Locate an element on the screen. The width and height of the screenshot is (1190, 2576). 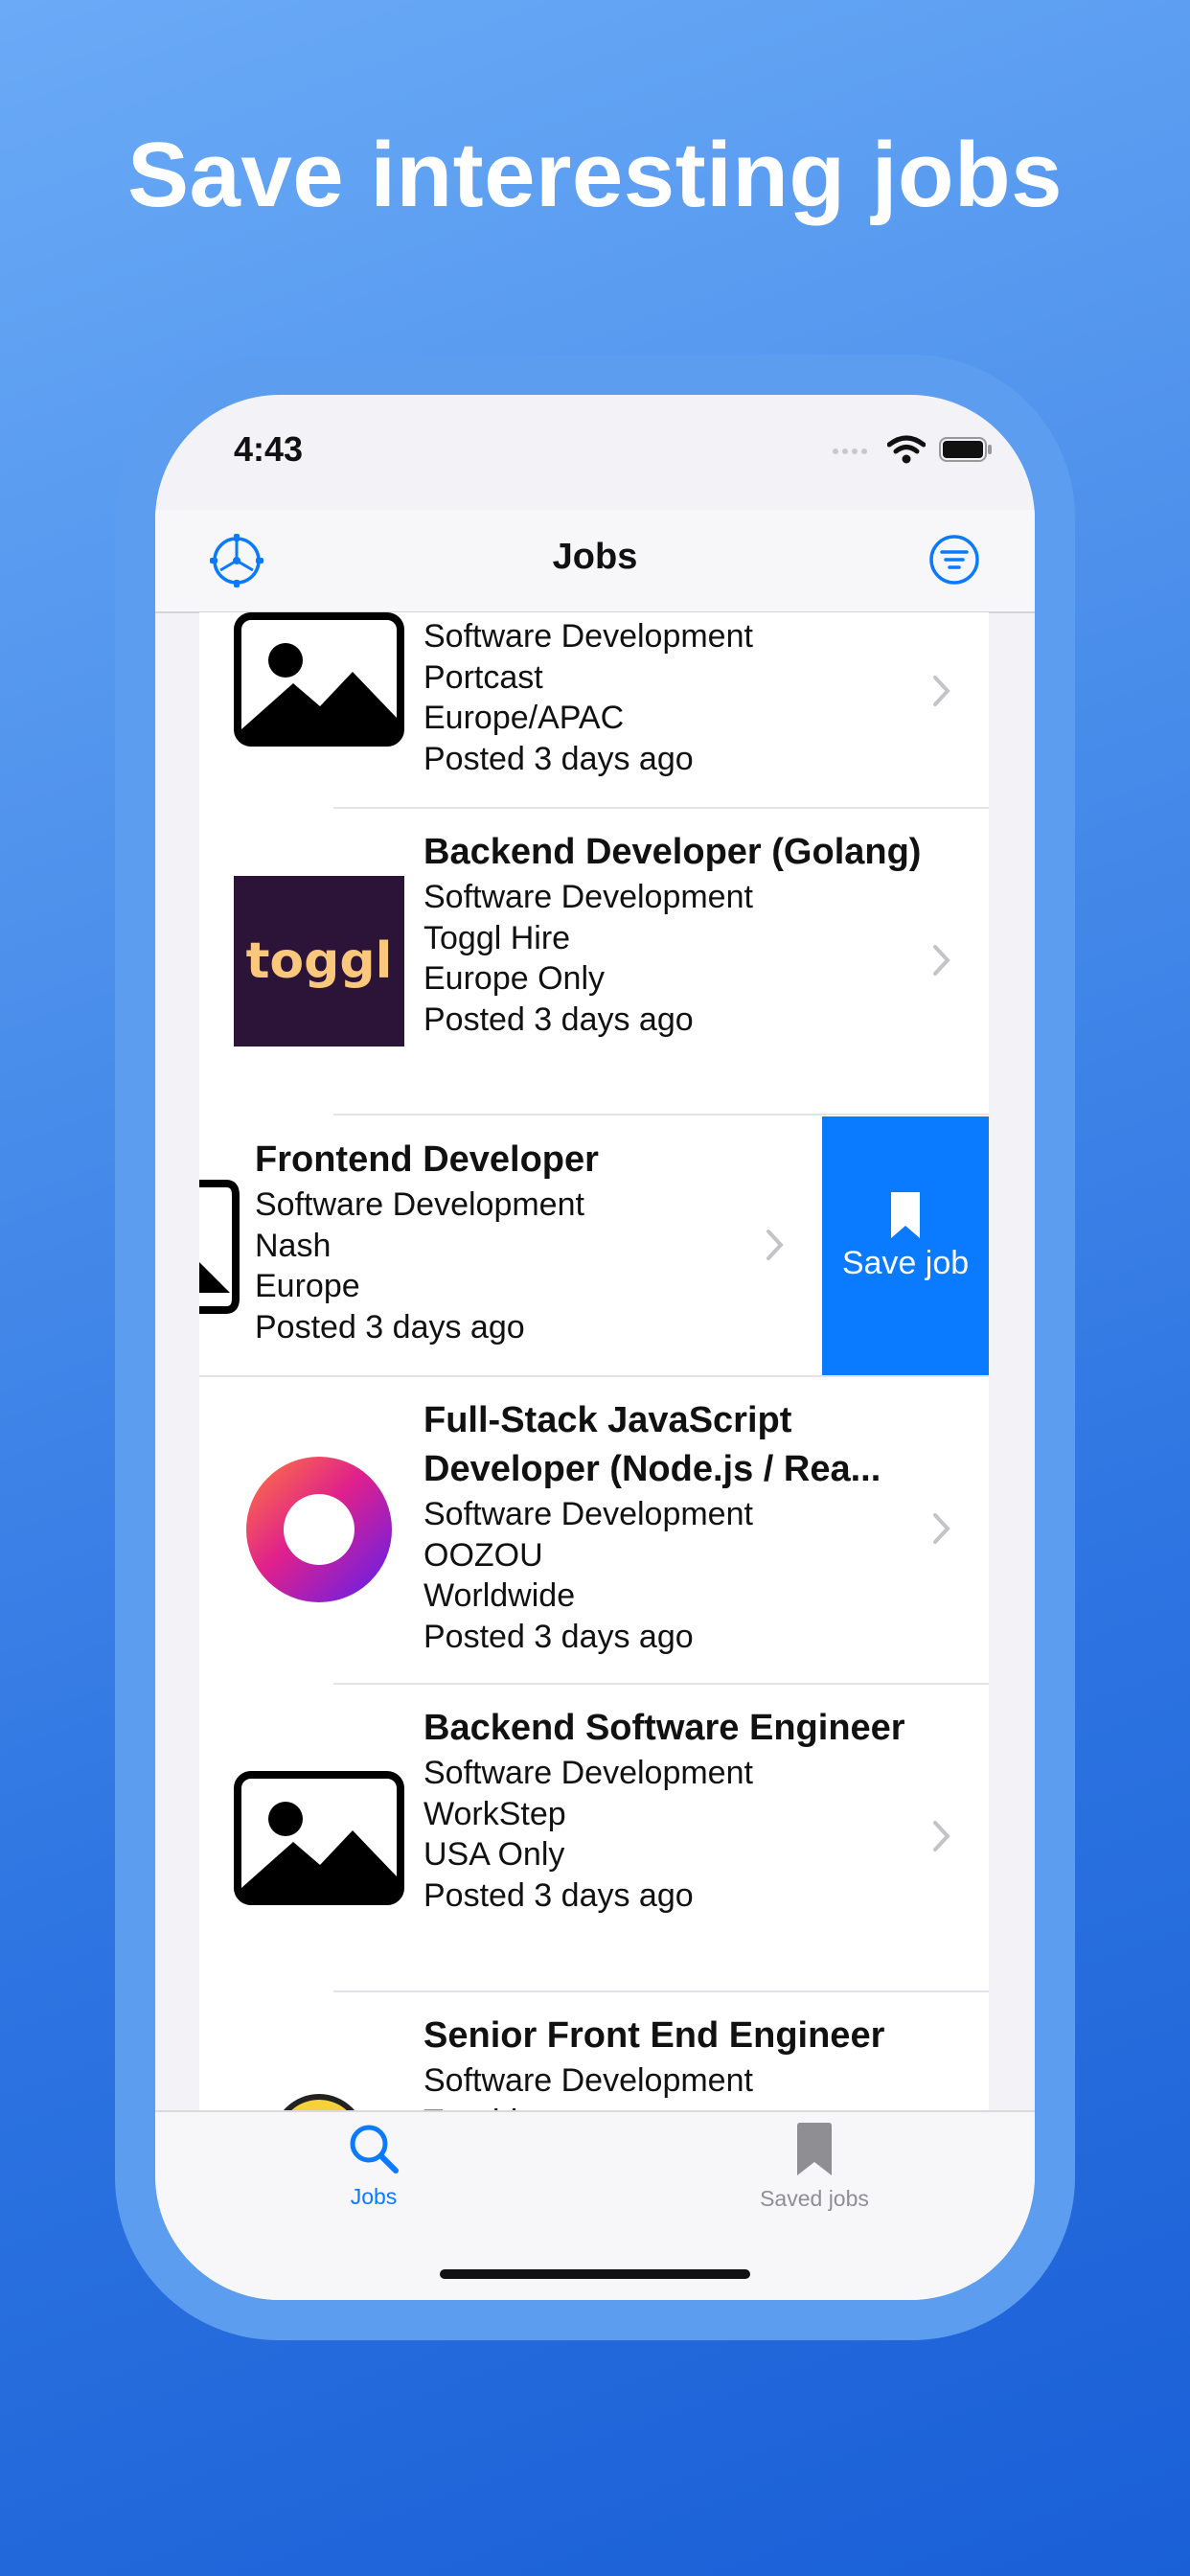
row-separator is located at coordinates (661, 1115).